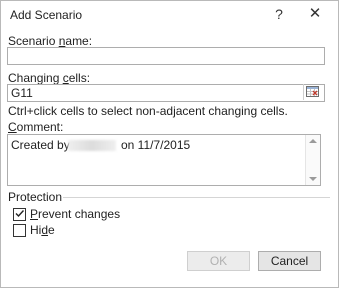  I want to click on close-button: ✕, so click(315, 14).